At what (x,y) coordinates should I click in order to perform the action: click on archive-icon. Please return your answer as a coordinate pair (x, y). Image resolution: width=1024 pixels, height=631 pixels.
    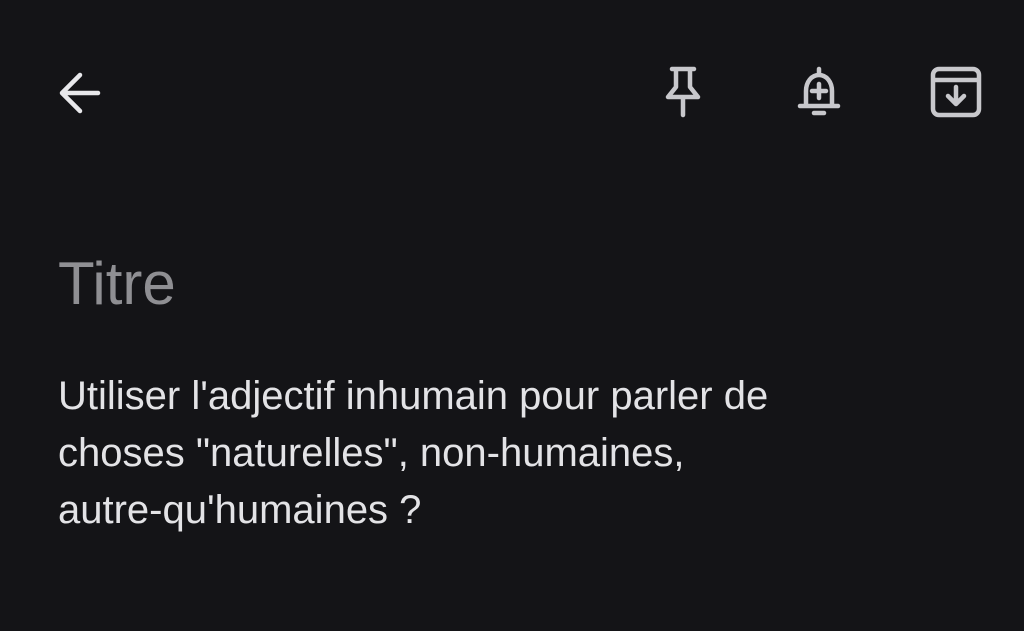
    Looking at the image, I should click on (956, 92).